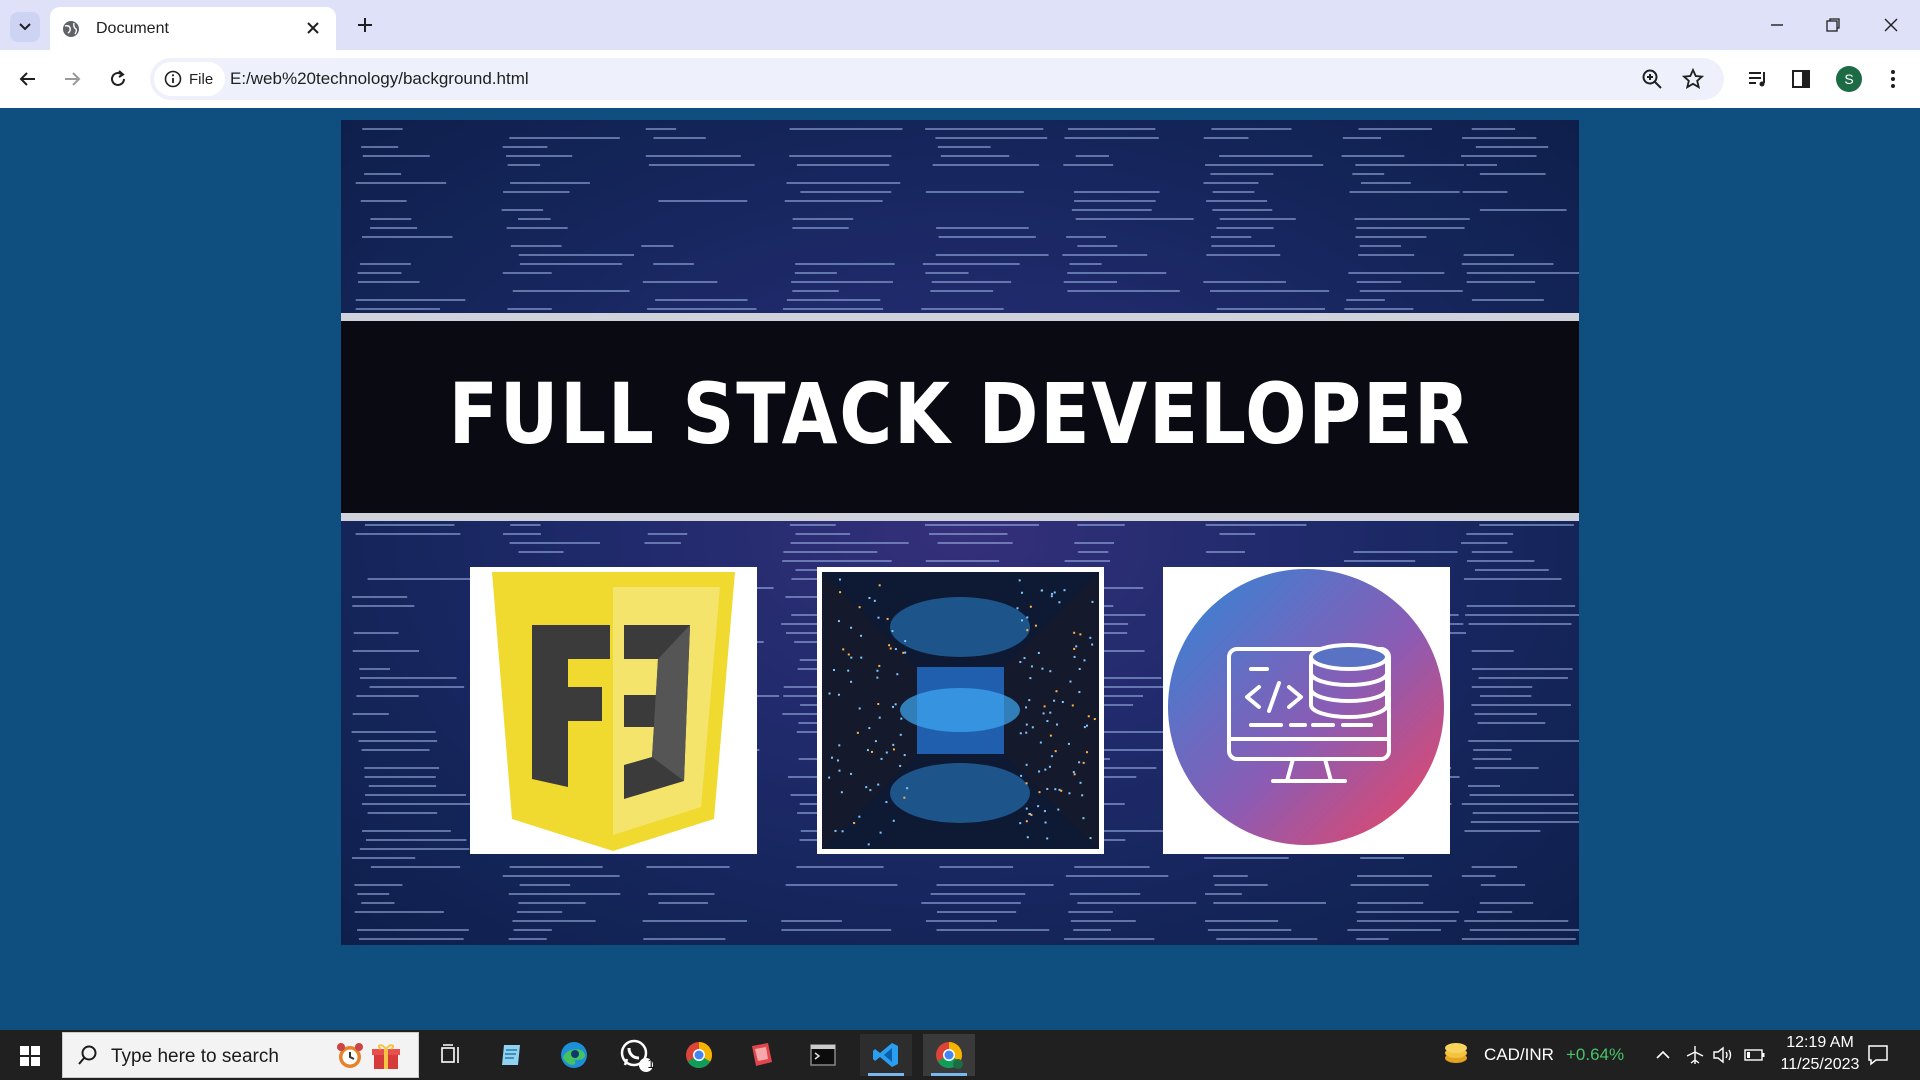 The width and height of the screenshot is (1920, 1080). Describe the element at coordinates (761, 1055) in the screenshot. I see `snipping-app` at that location.